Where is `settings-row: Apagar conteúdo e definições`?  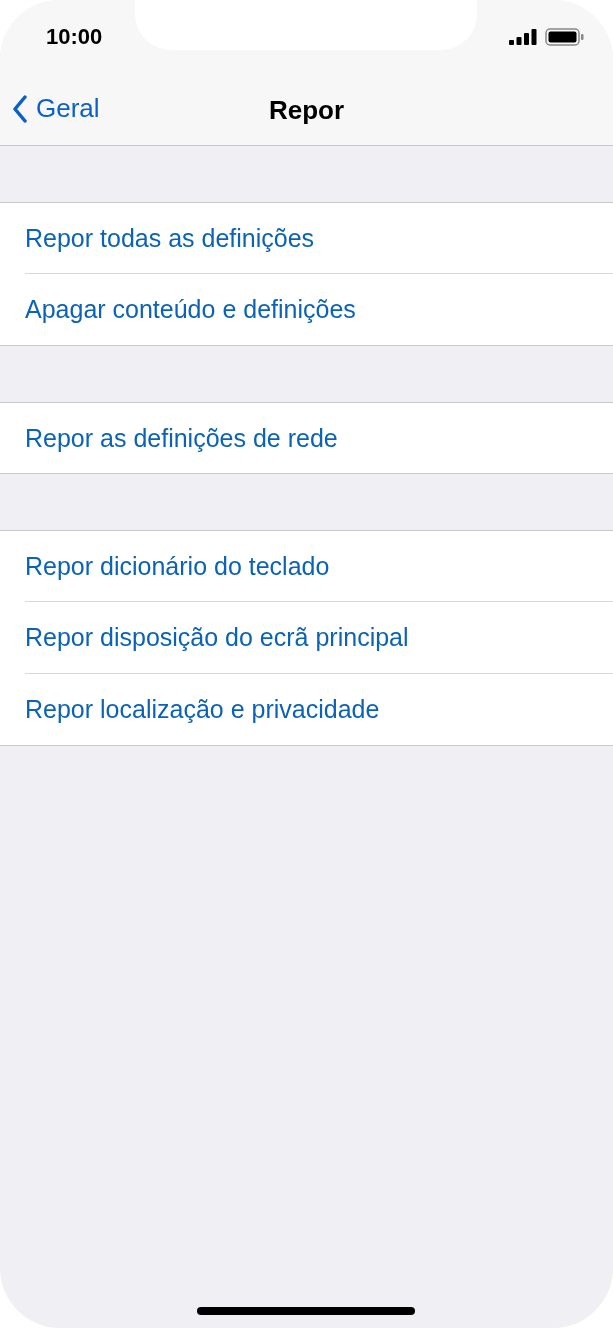 settings-row: Apagar conteúdo e definições is located at coordinates (319, 309).